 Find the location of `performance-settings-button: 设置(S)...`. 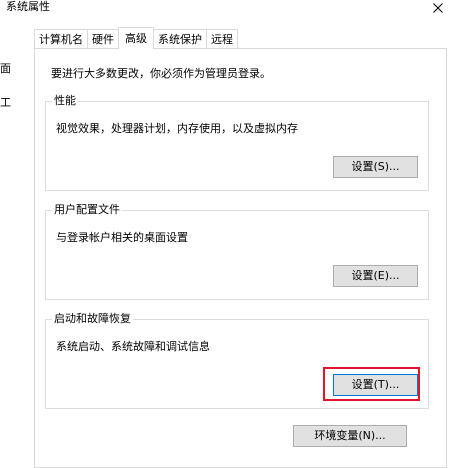

performance-settings-button: 设置(S)... is located at coordinates (375, 167).